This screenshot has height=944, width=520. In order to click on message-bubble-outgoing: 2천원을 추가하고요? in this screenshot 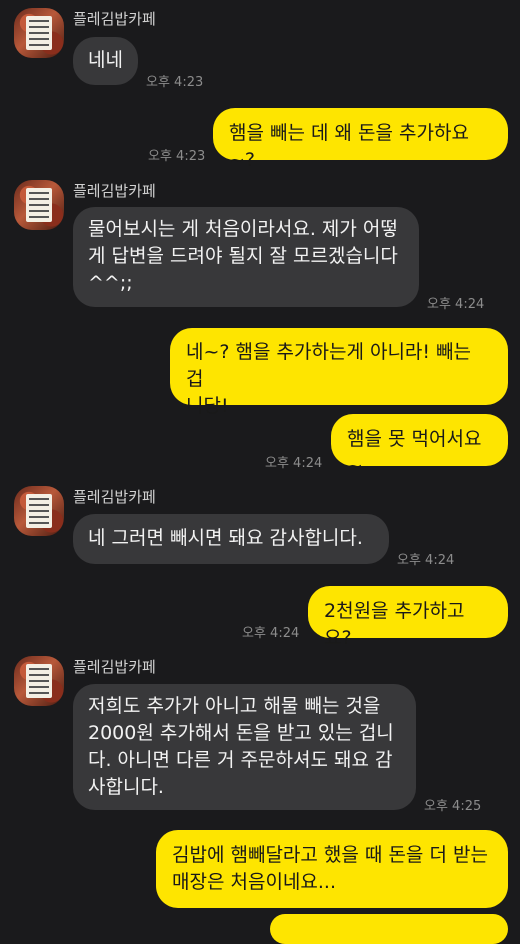, I will do `click(408, 617)`.